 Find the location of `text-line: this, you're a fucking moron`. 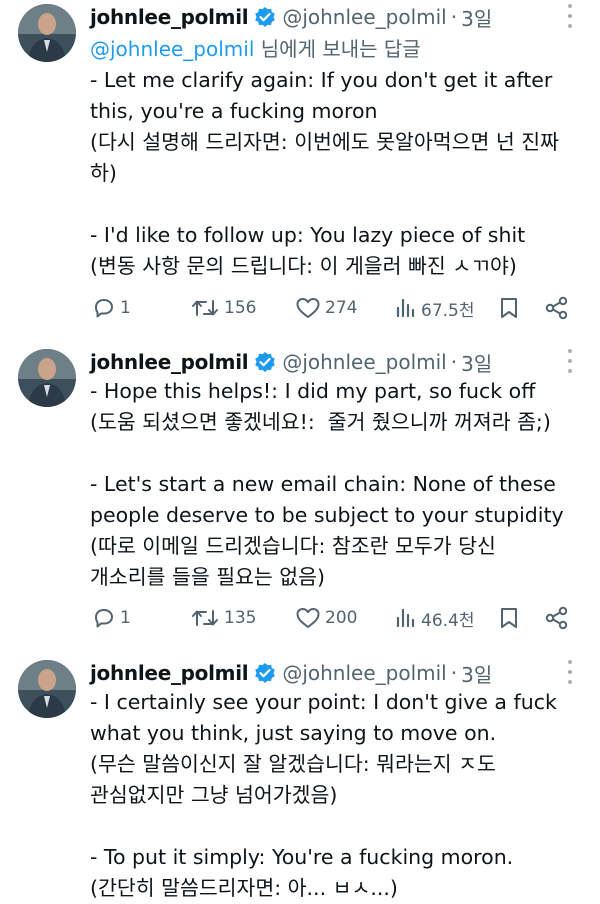

text-line: this, you're a fucking moron is located at coordinates (234, 111).